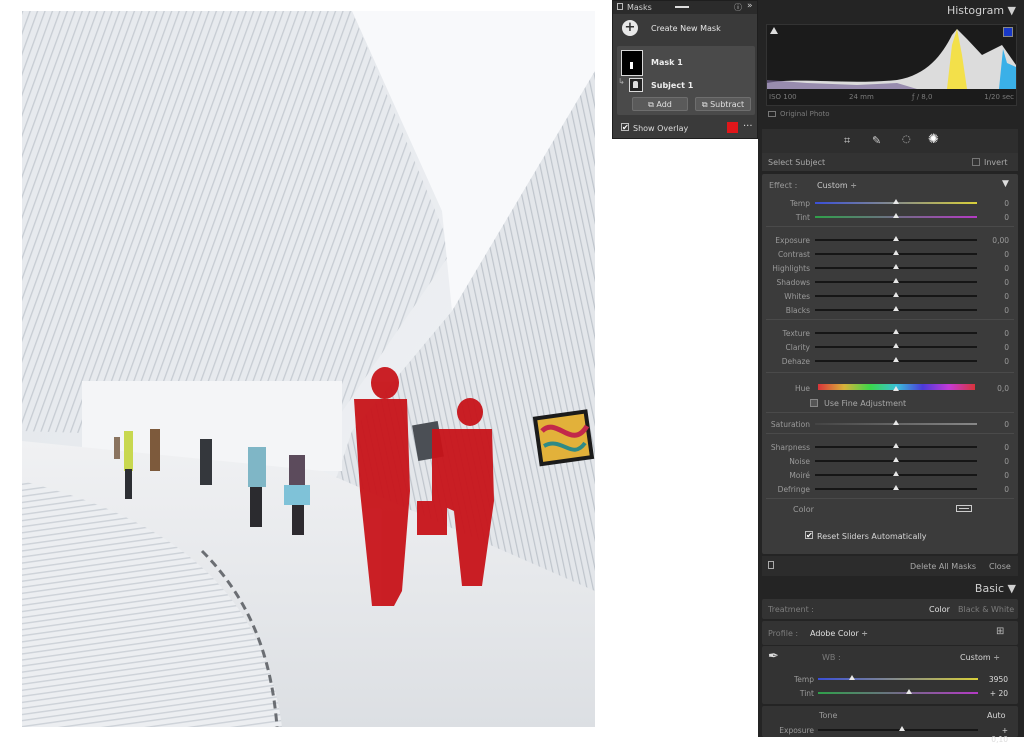  Describe the element at coordinates (774, 30) in the screenshot. I see `shadow-clipping-icon` at that location.